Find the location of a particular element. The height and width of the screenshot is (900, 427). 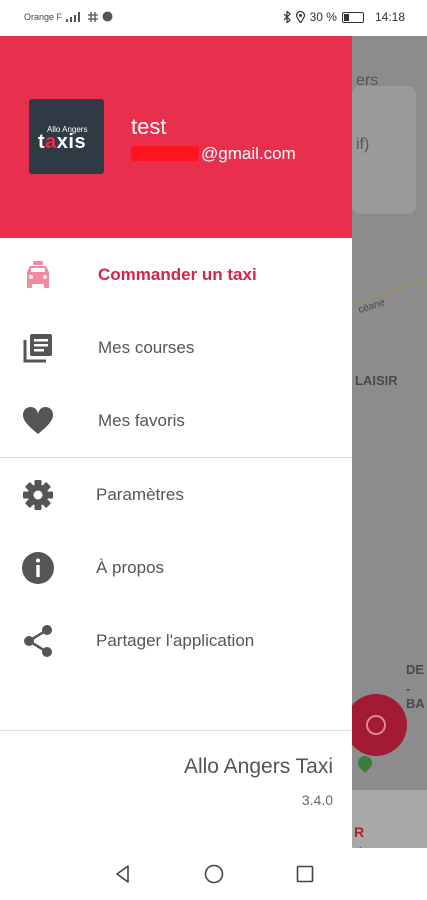

home-icon is located at coordinates (214, 874).